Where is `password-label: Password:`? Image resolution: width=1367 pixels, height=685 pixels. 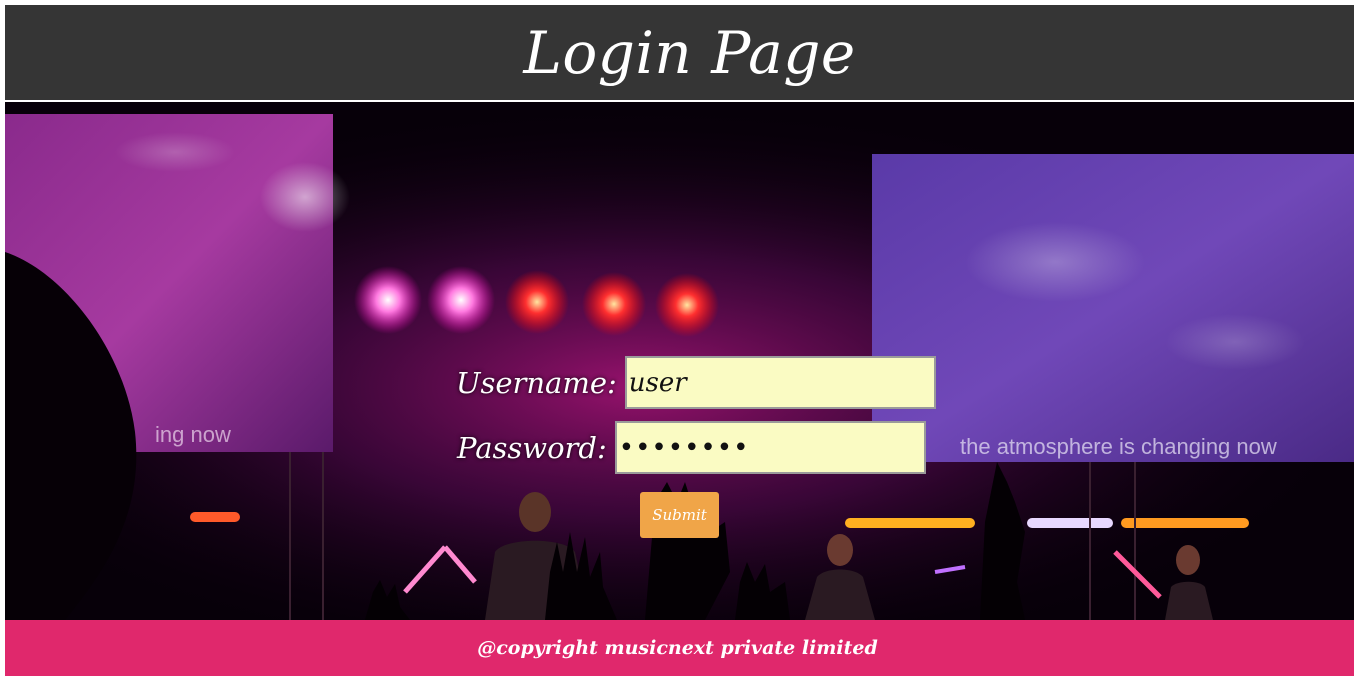
password-label: Password: is located at coordinates (532, 447).